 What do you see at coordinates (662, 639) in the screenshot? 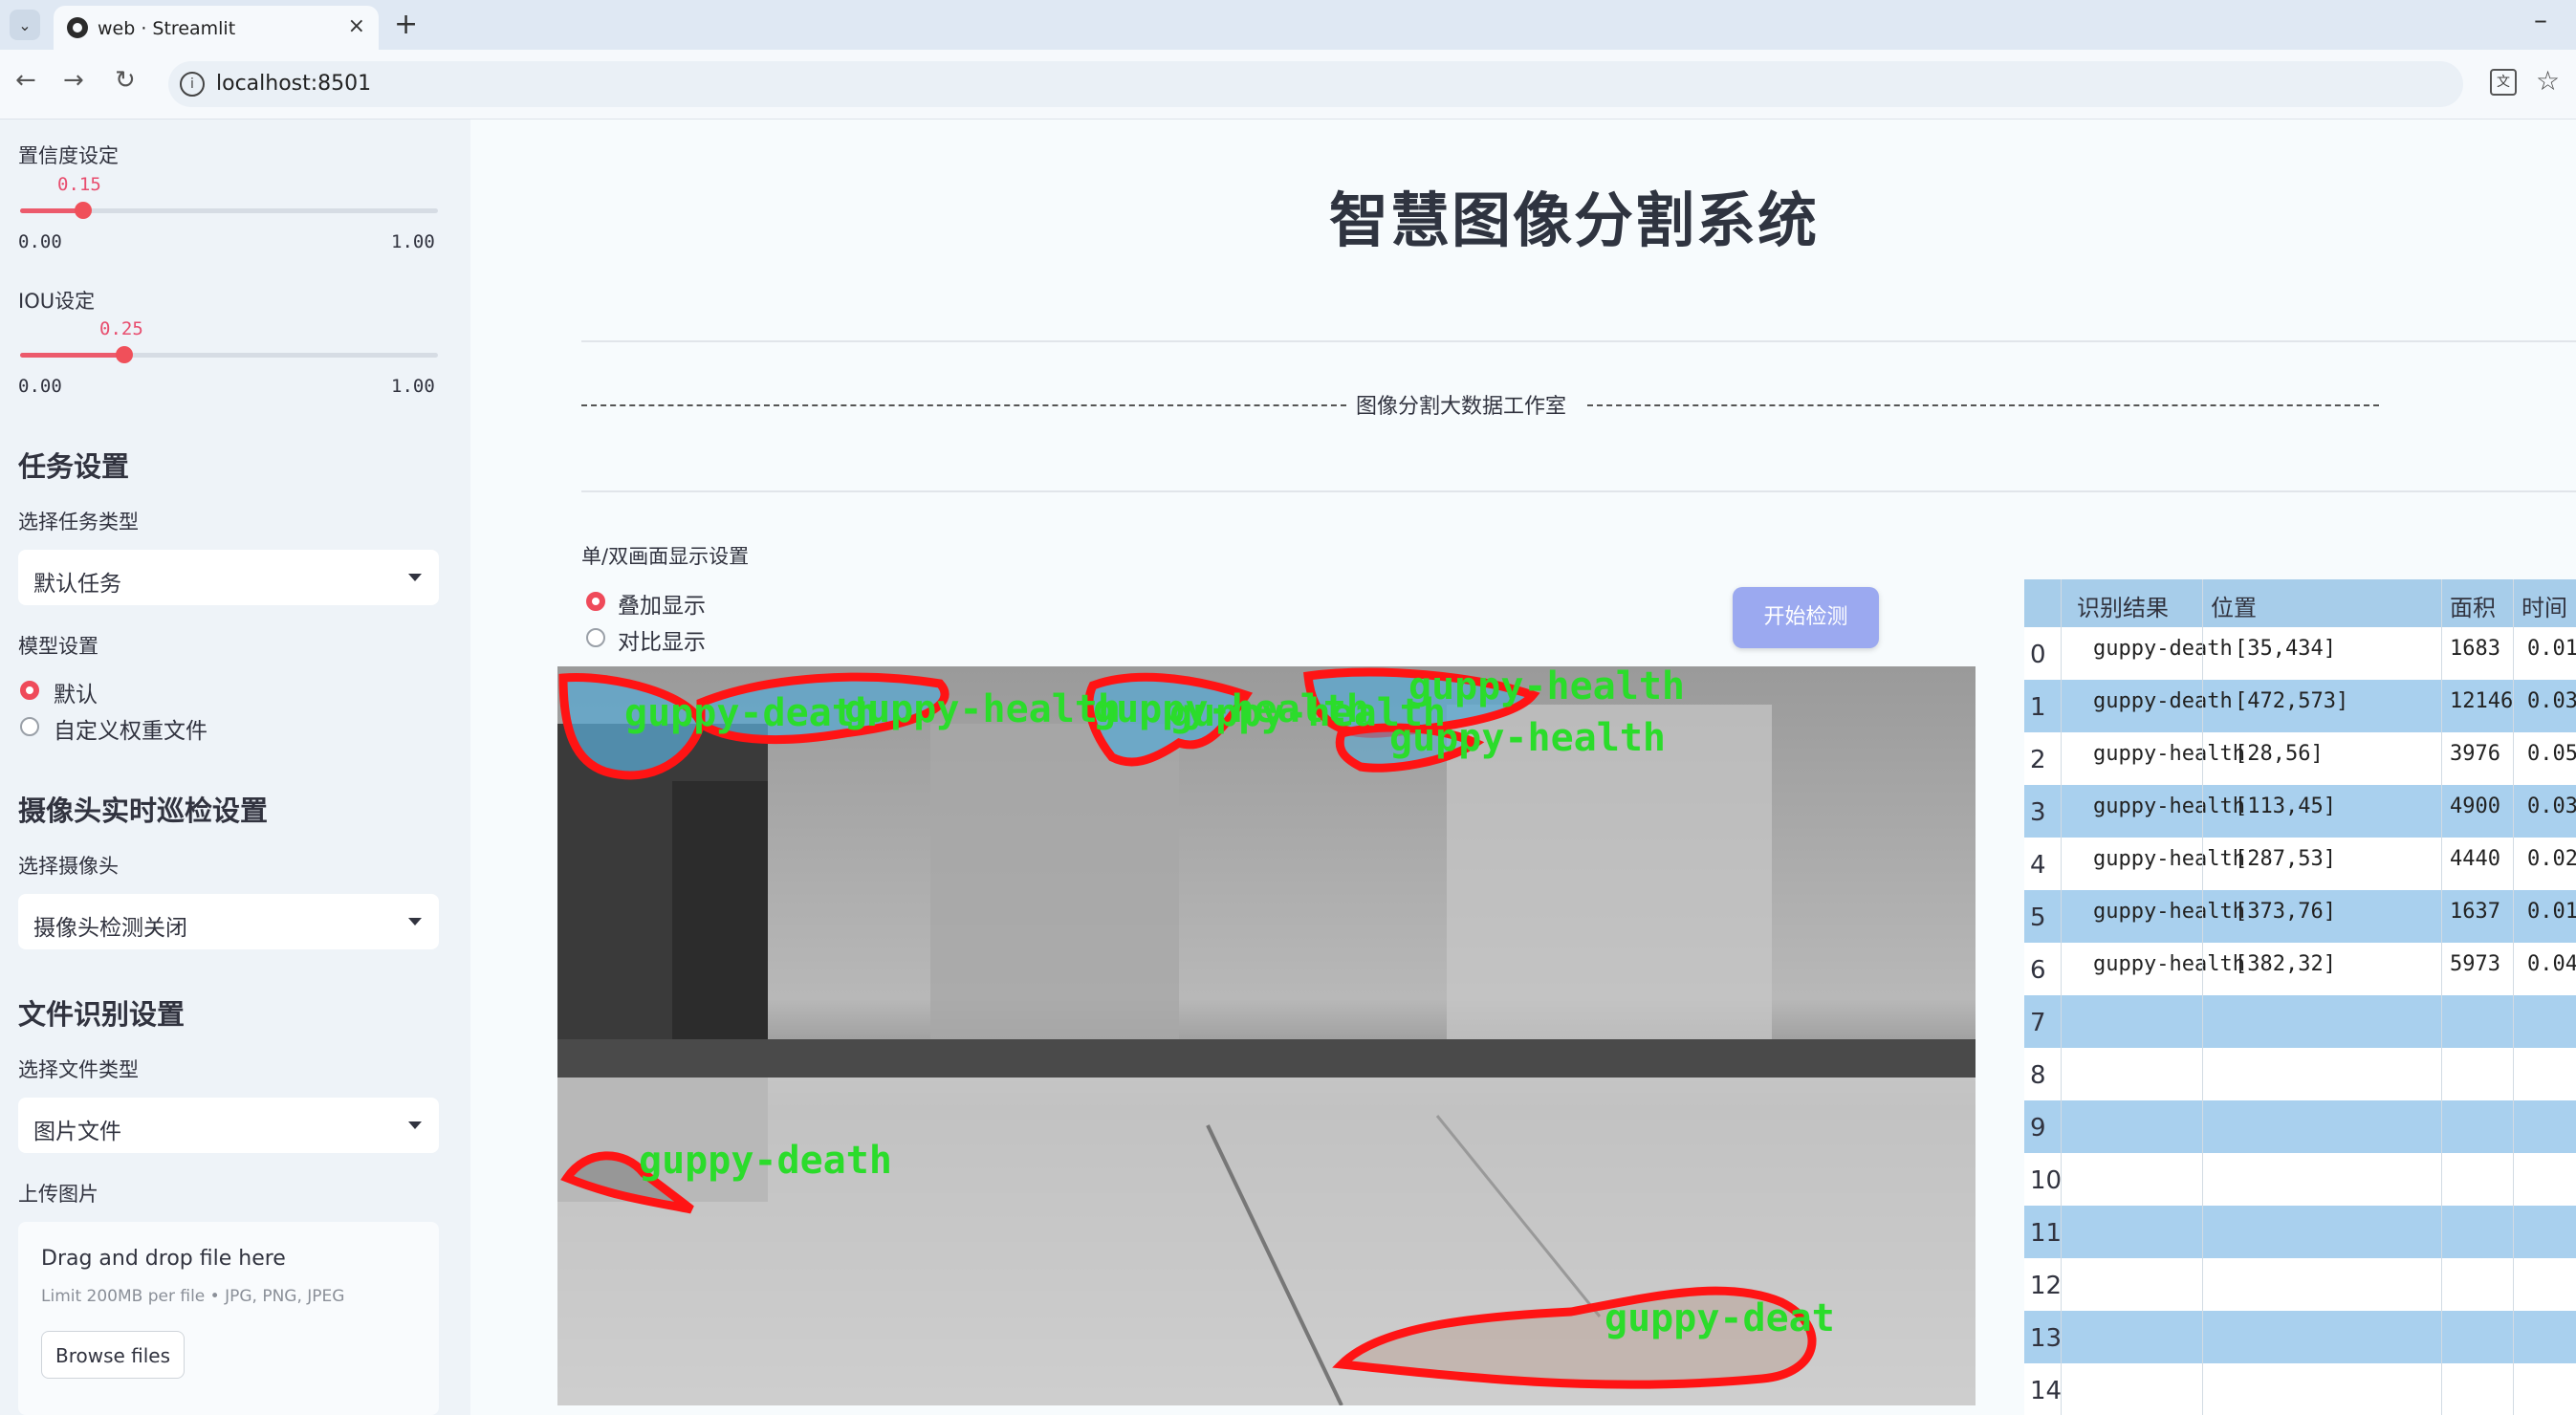
I see `display-option-compare: 对比显示` at bounding box center [662, 639].